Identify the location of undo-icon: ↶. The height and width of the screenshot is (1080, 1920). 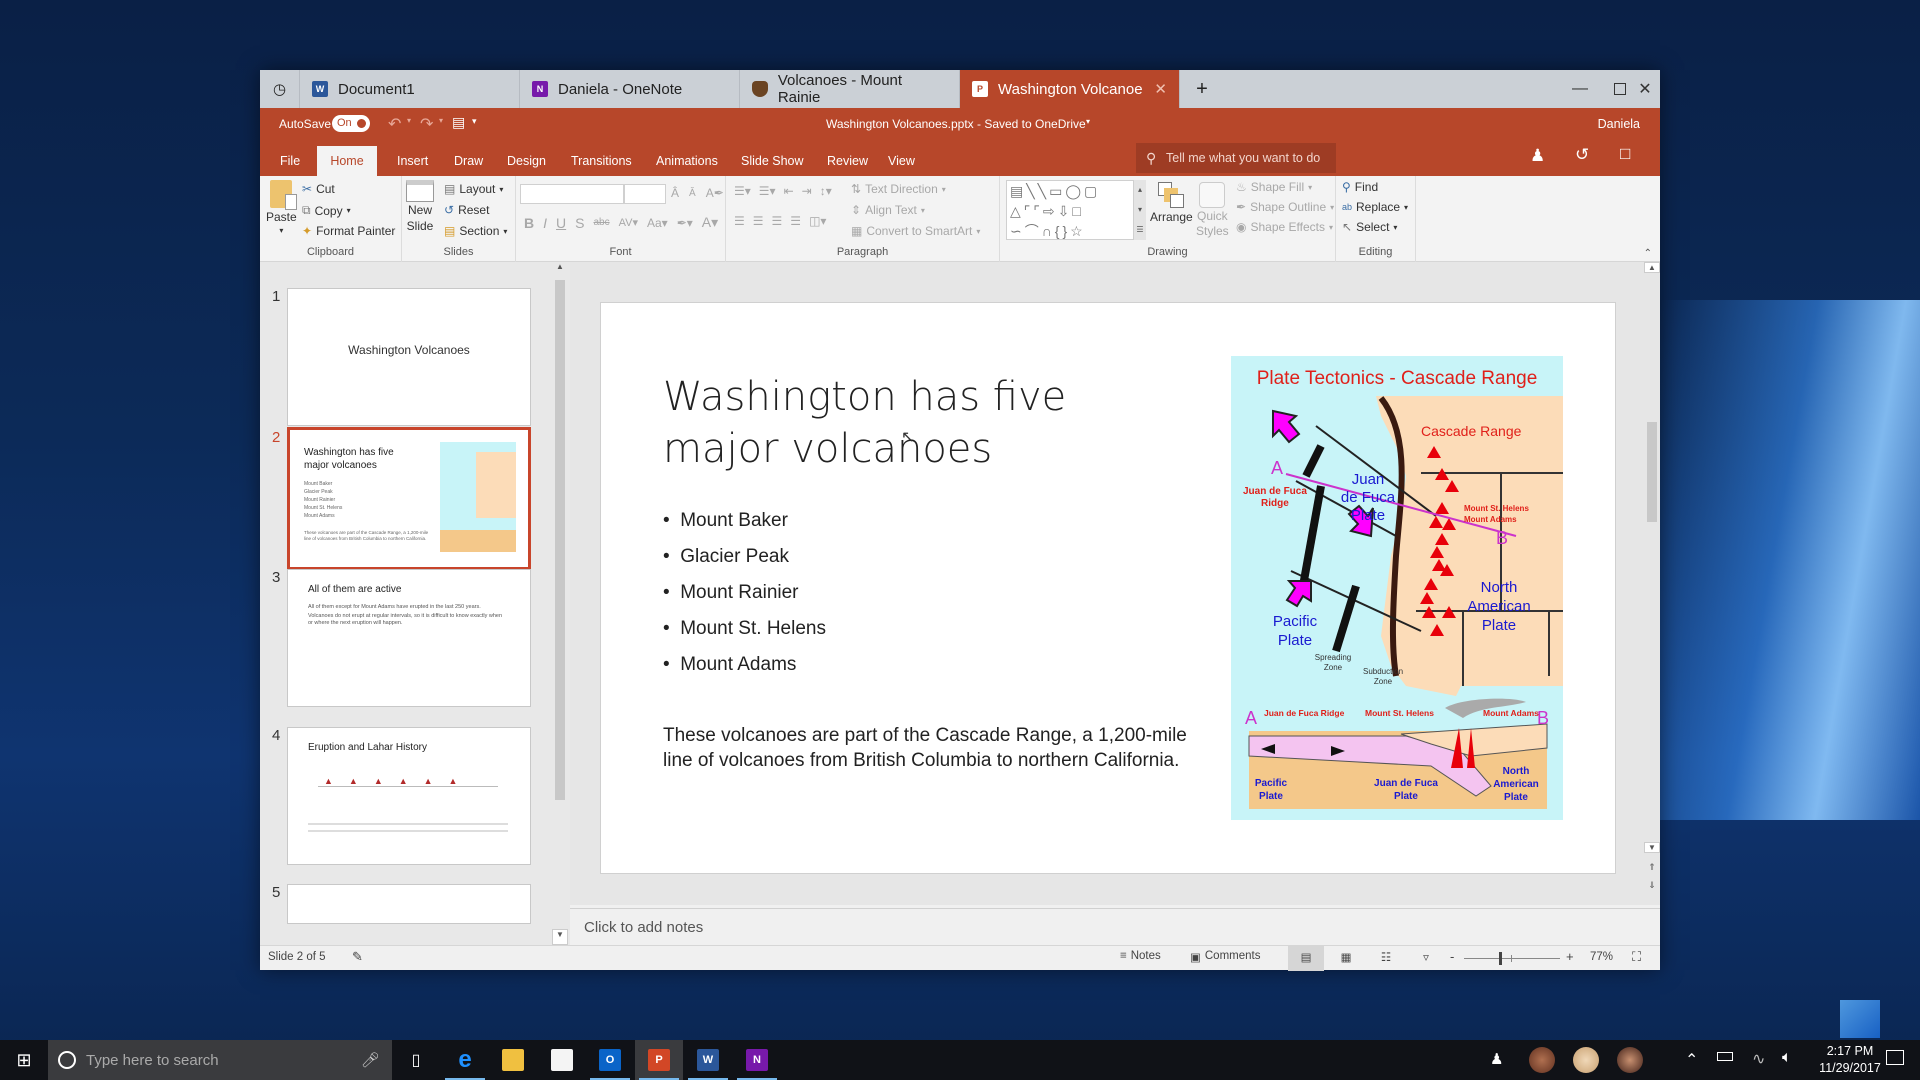
(394, 124).